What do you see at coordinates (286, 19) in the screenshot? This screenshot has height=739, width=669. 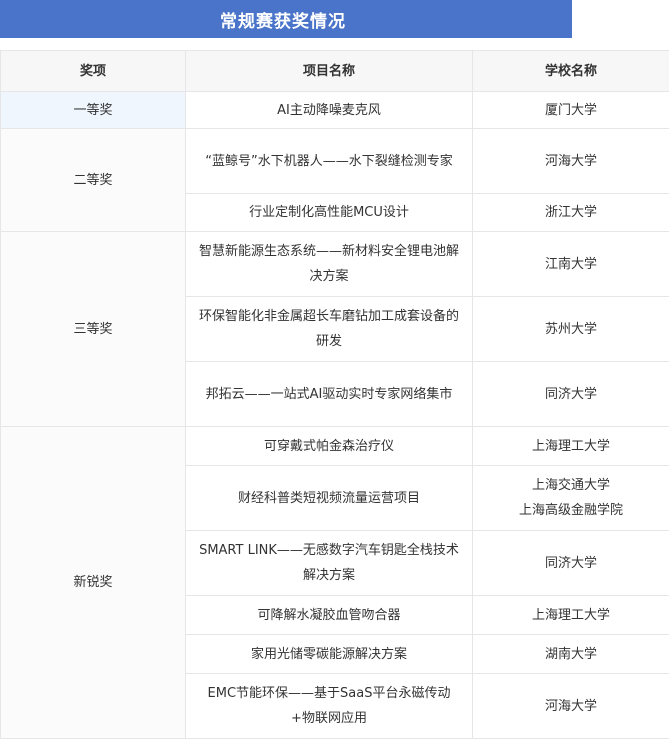 I see `page-title: 常规赛获奖情况` at bounding box center [286, 19].